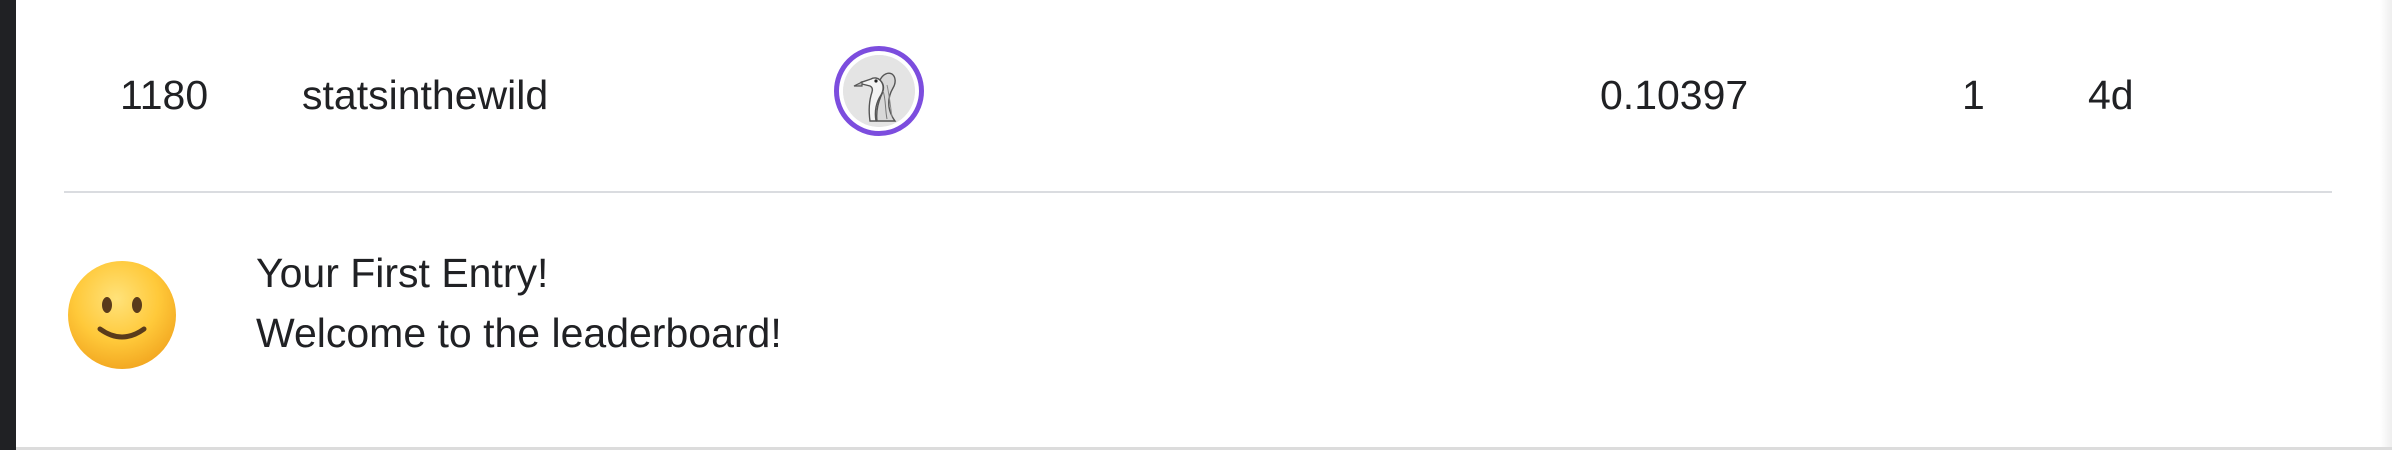 The width and height of the screenshot is (2392, 450). I want to click on last-submission-cell: 4d, so click(2111, 94).